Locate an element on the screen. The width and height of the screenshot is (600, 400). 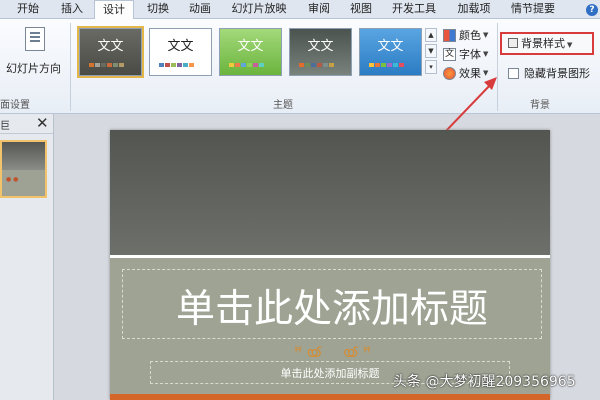
font-icon: 文 is located at coordinates (449, 54).